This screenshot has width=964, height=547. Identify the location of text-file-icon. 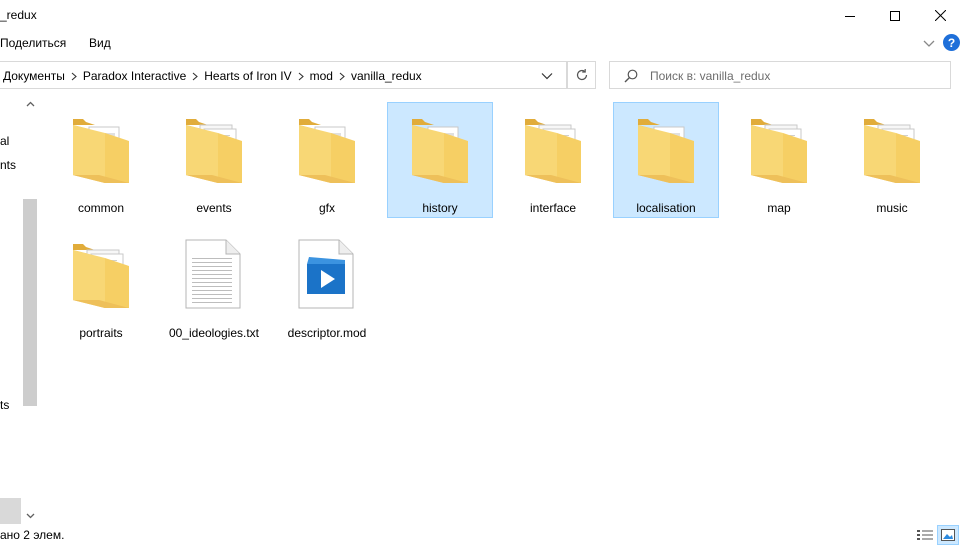
(214, 274).